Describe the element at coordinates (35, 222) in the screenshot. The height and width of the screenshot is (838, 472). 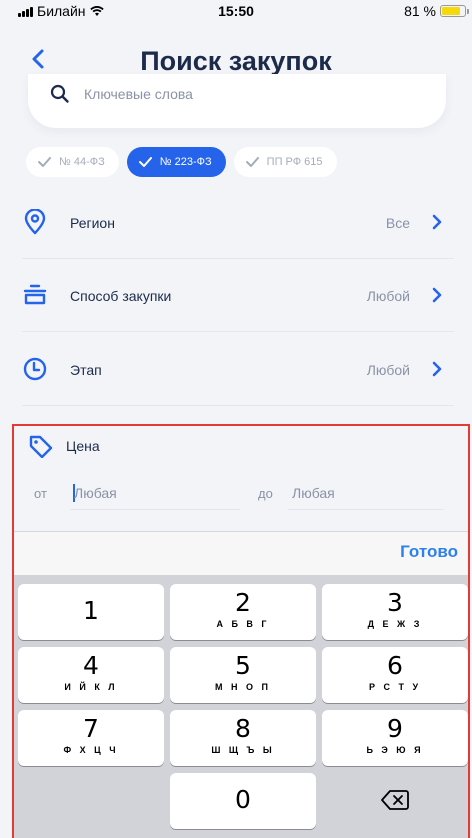
I see `location-pin-icon` at that location.